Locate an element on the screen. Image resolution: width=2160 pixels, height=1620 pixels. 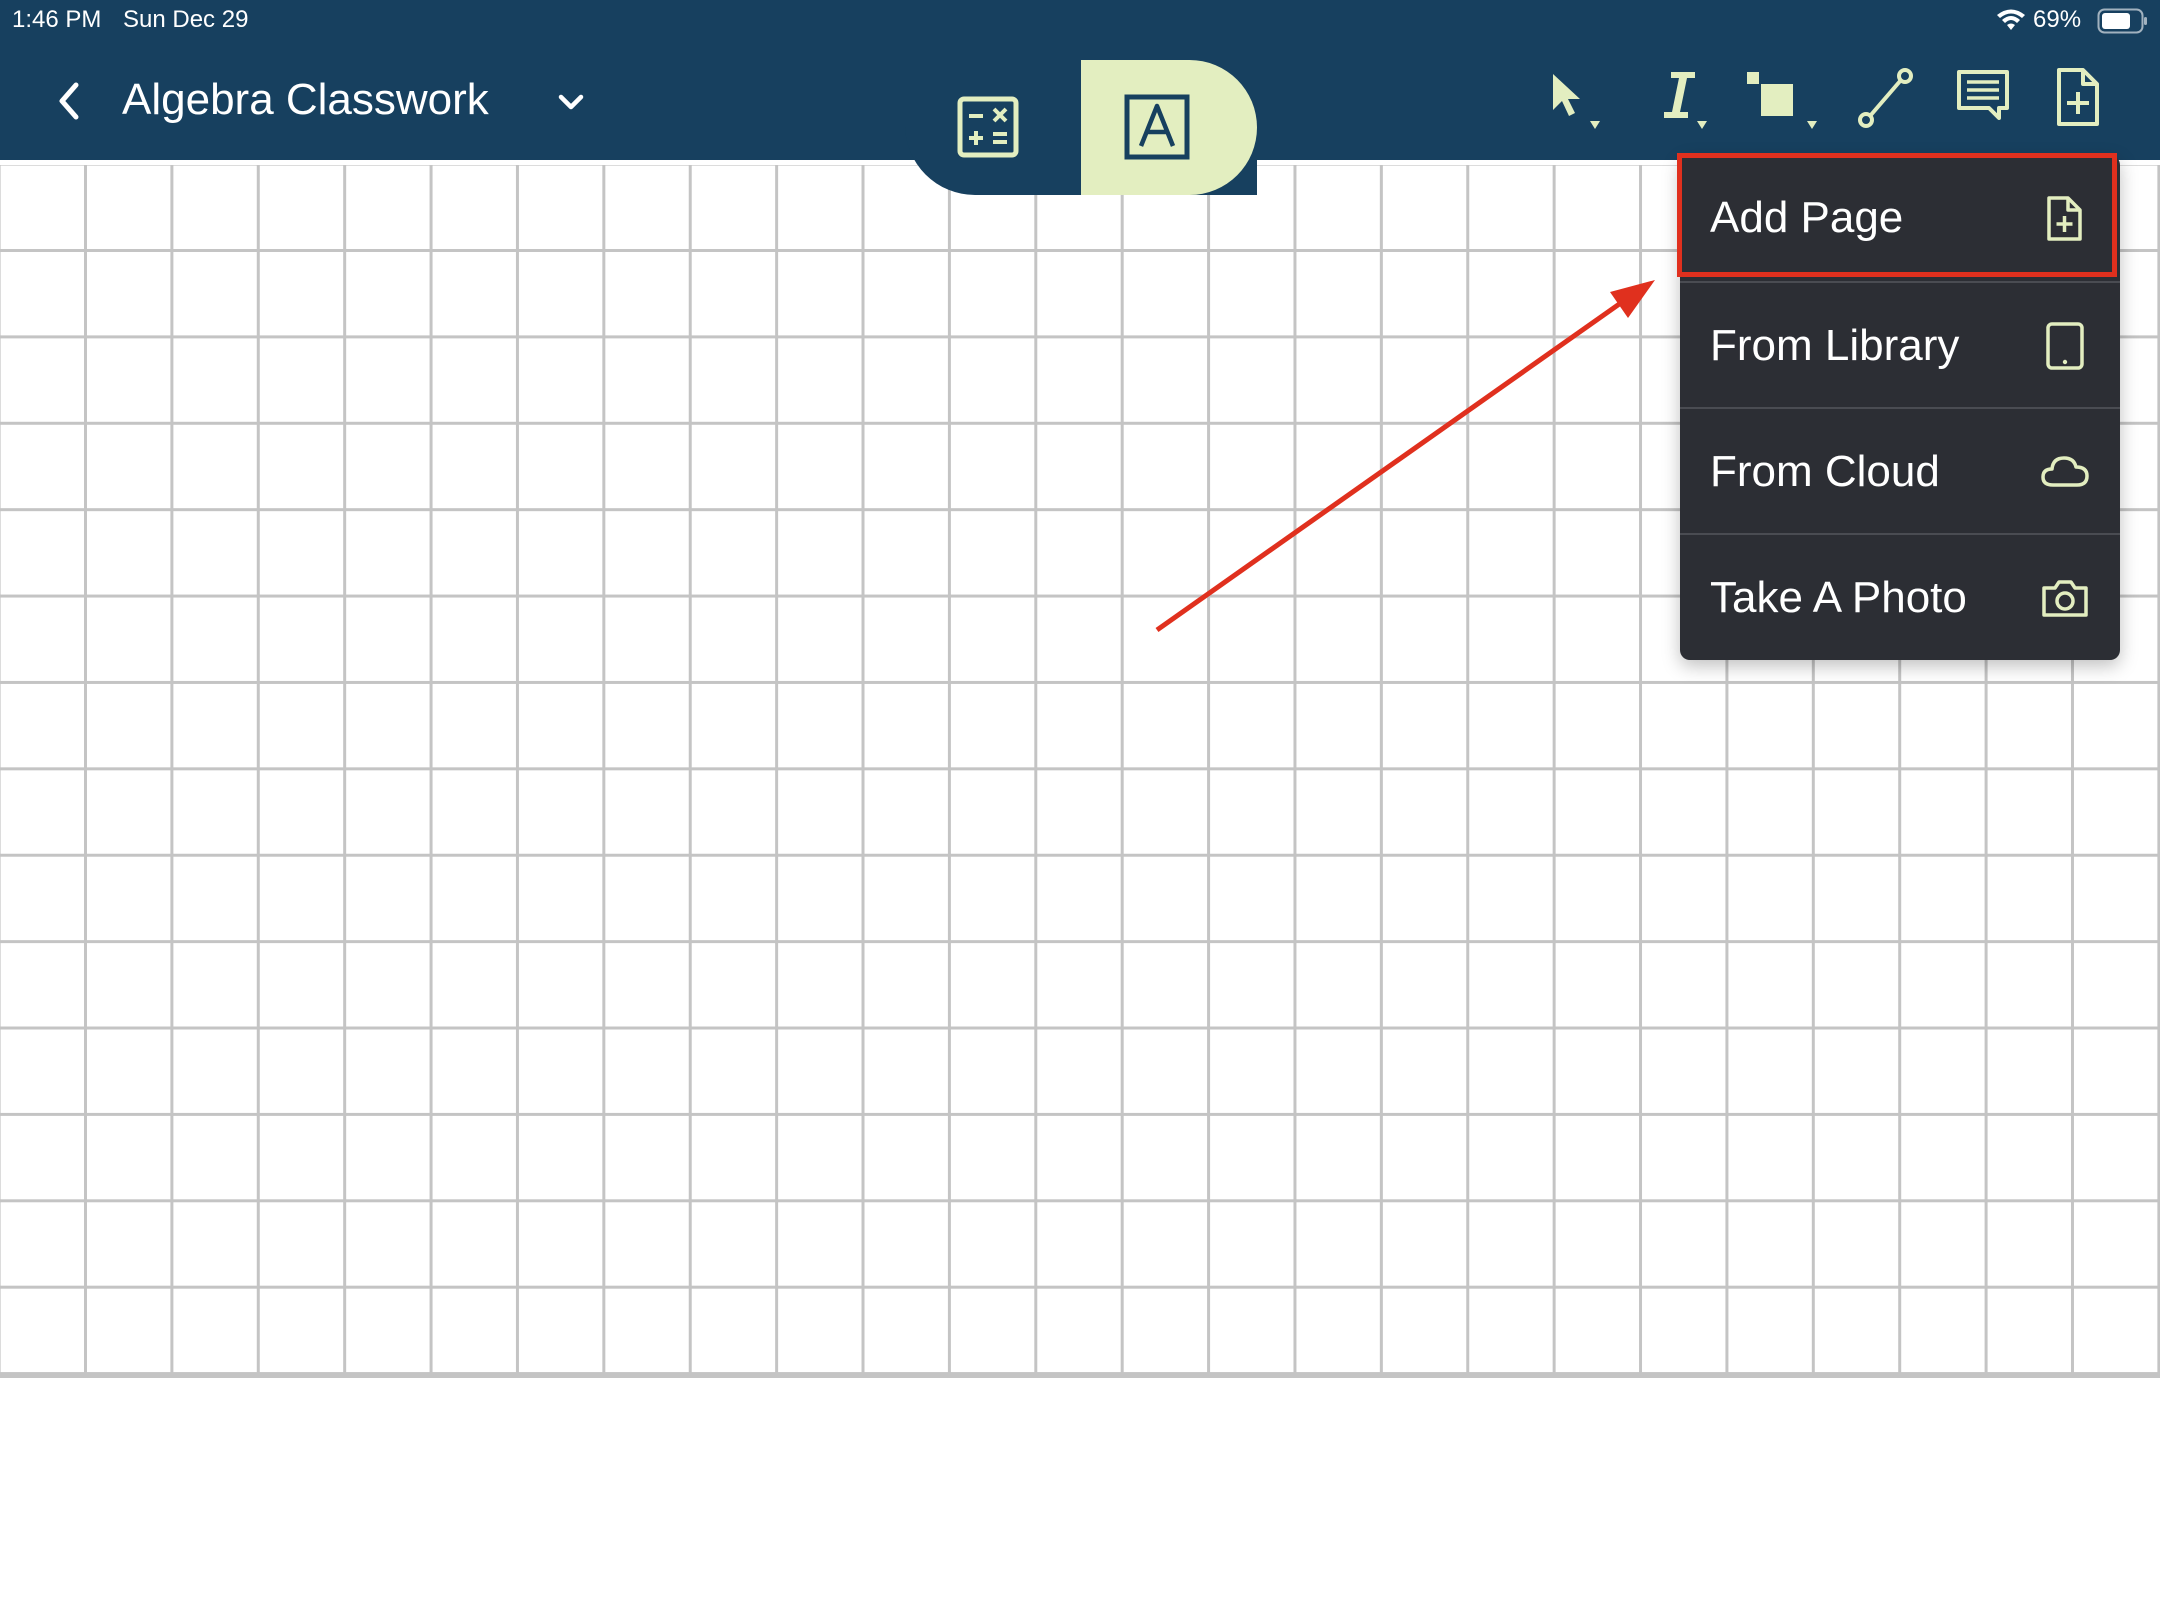
shapes-tool-button is located at coordinates (1785, 101).